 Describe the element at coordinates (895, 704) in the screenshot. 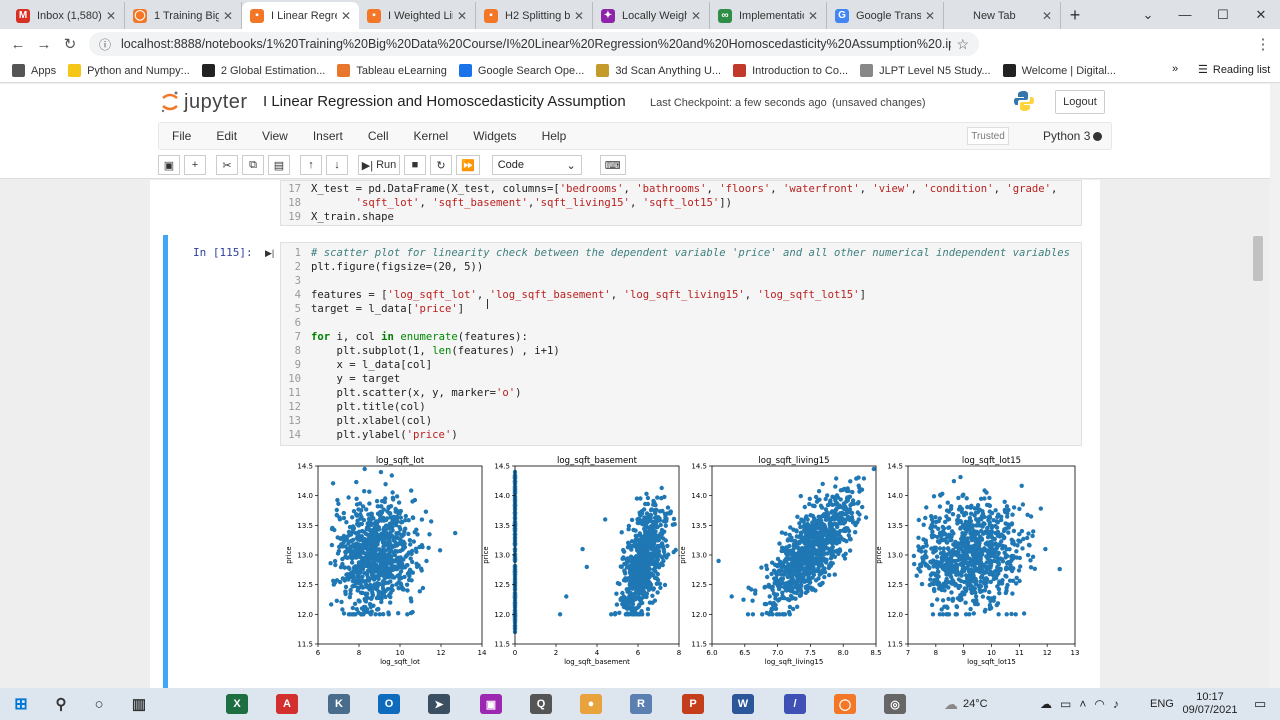

I see `app-globe-icon: ◎` at that location.